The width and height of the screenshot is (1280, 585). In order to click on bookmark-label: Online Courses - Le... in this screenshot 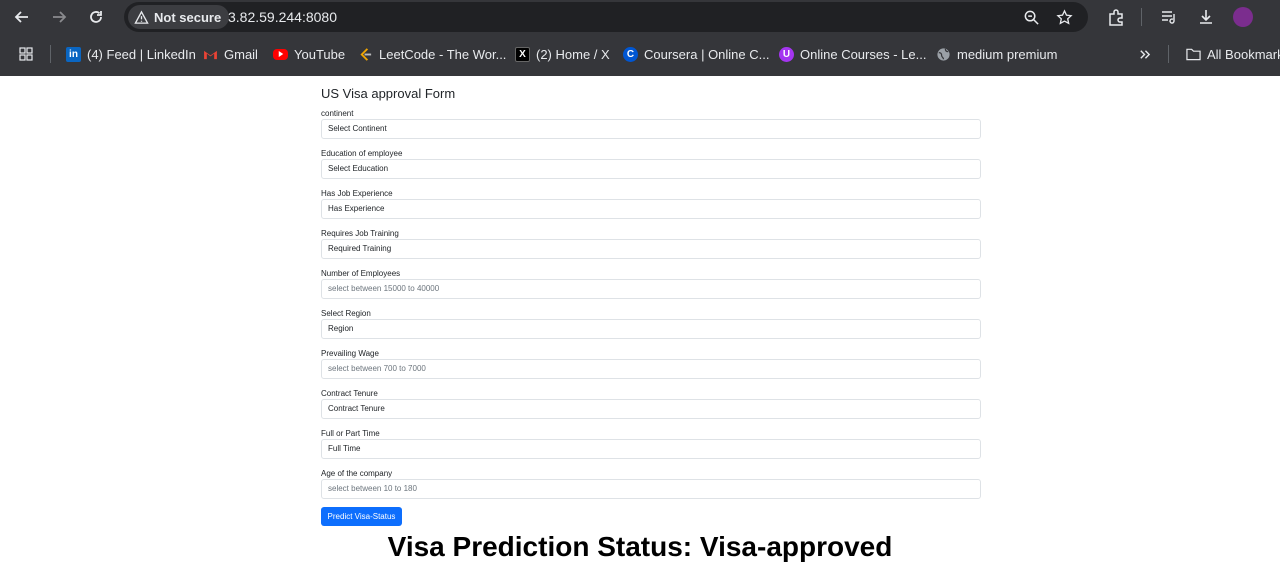, I will do `click(863, 54)`.